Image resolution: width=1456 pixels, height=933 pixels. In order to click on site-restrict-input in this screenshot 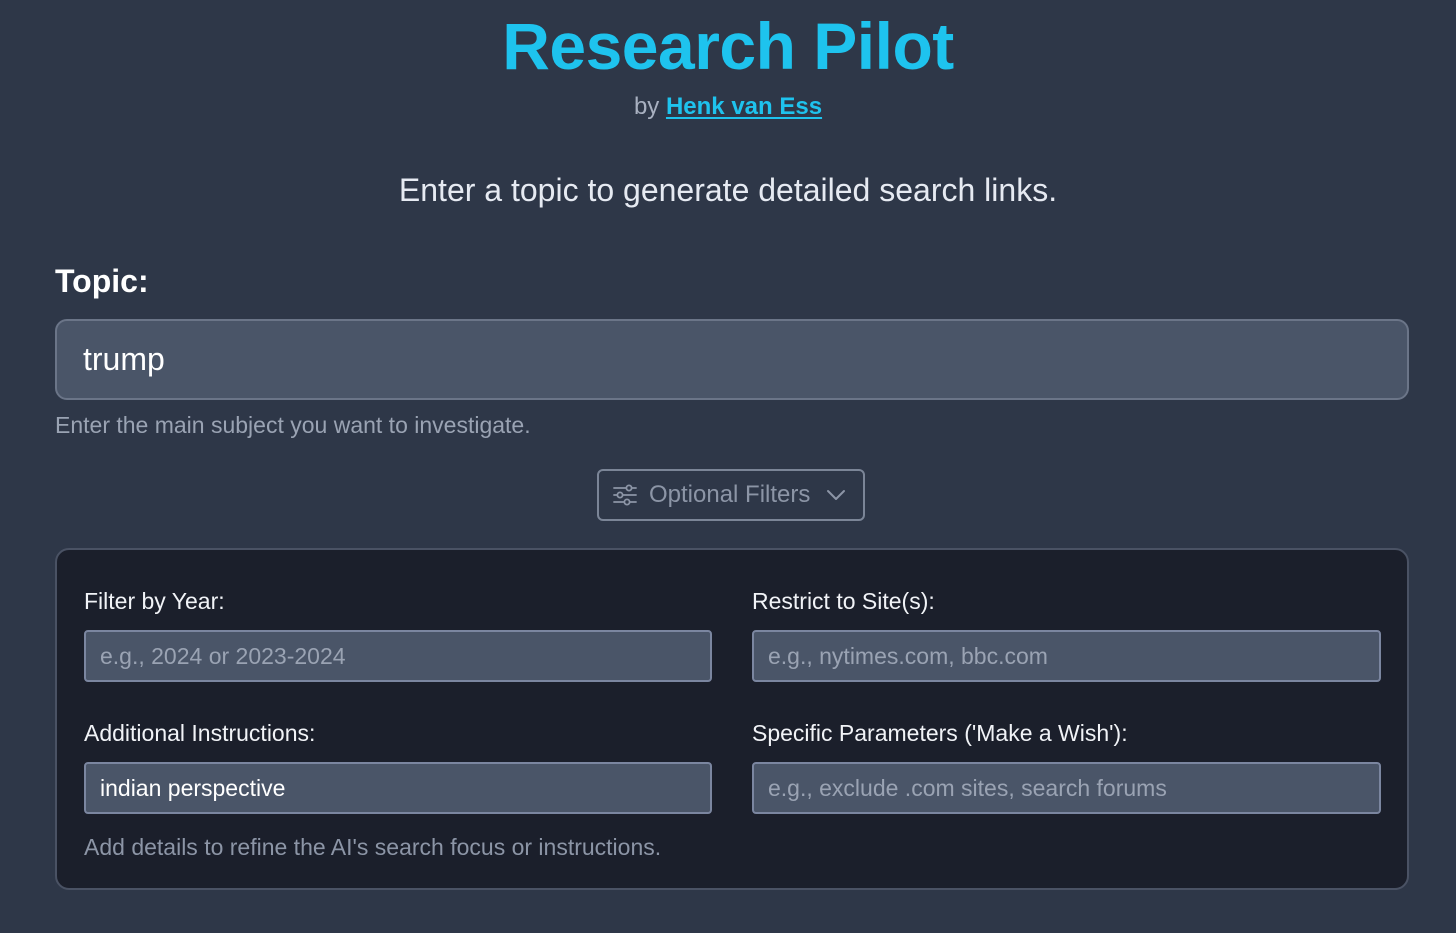, I will do `click(1066, 656)`.